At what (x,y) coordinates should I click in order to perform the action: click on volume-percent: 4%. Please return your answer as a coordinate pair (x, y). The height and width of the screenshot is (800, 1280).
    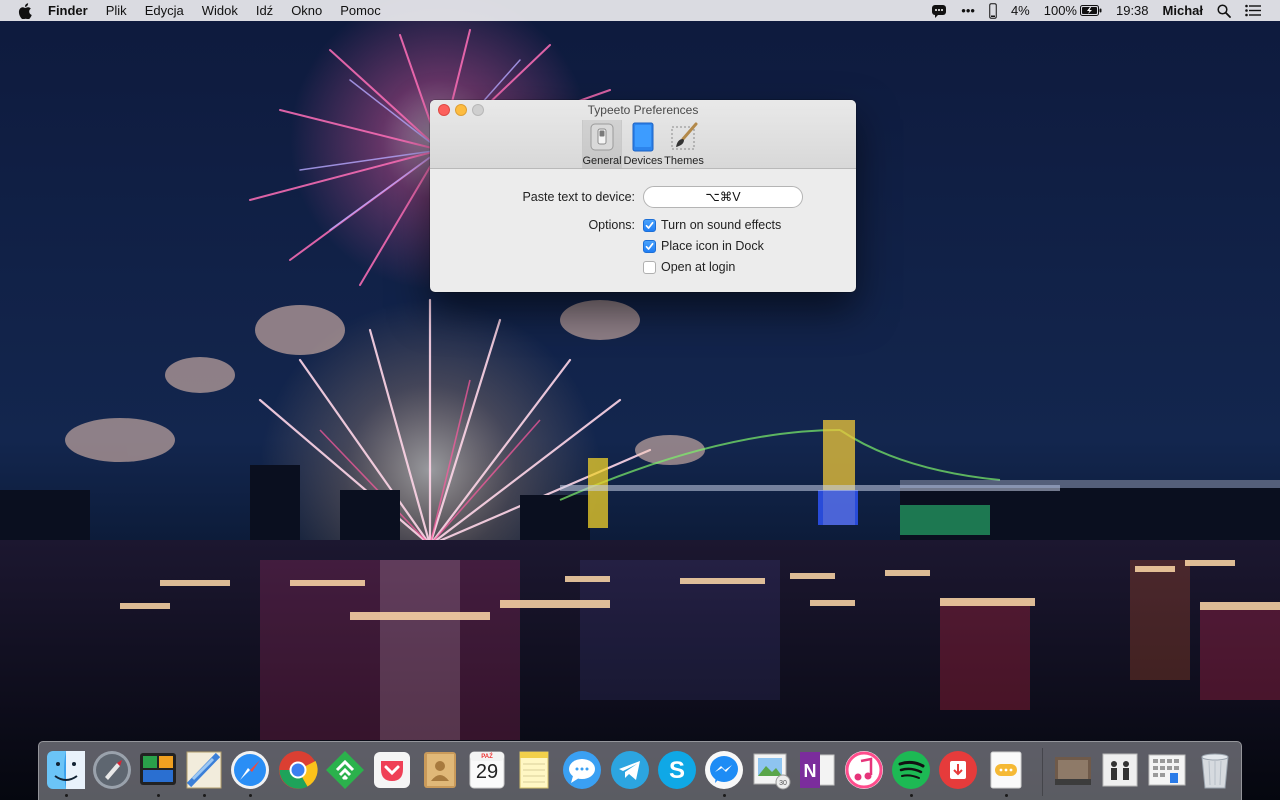
    Looking at the image, I should click on (1020, 10).